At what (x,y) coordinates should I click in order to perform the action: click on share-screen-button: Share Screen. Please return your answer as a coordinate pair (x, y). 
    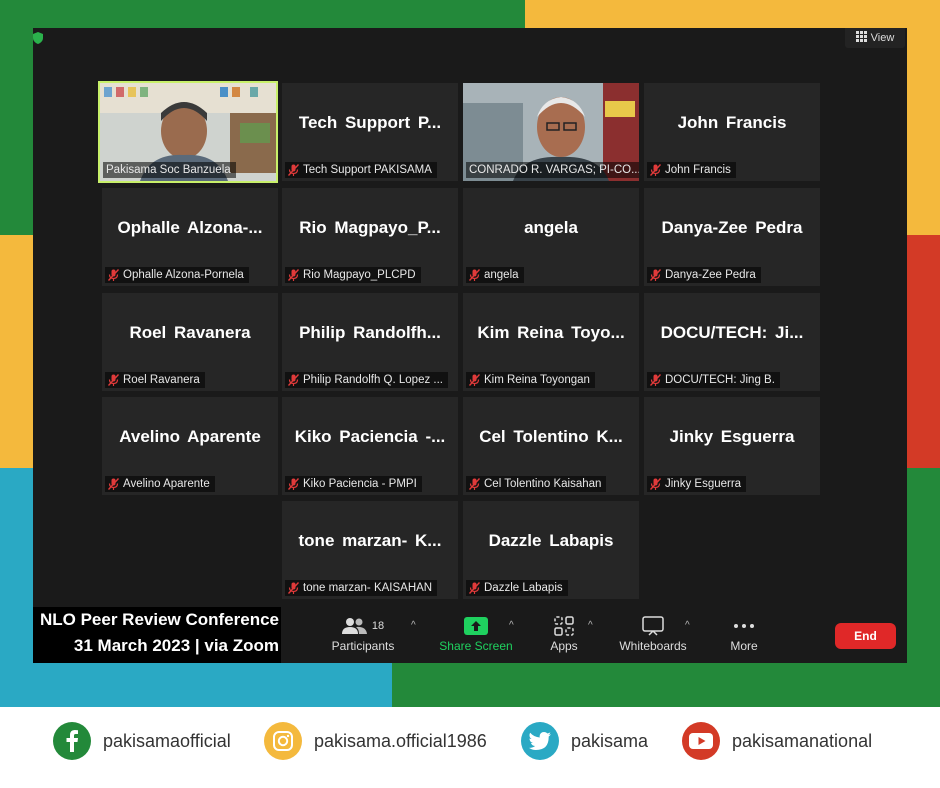
    Looking at the image, I should click on (476, 632).